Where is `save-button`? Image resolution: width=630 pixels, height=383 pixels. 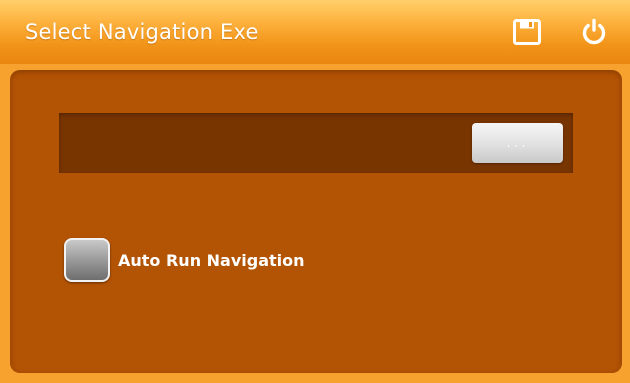
save-button is located at coordinates (527, 32).